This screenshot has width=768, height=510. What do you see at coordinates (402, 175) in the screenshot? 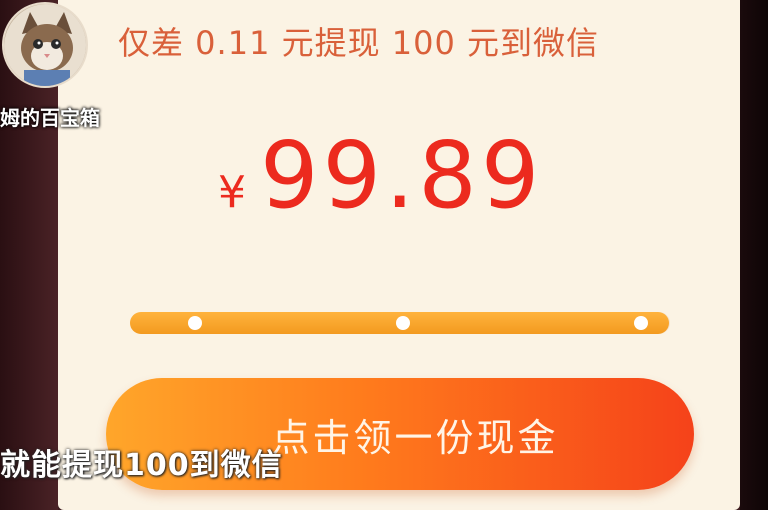
I see `balance-value: 99.89` at bounding box center [402, 175].